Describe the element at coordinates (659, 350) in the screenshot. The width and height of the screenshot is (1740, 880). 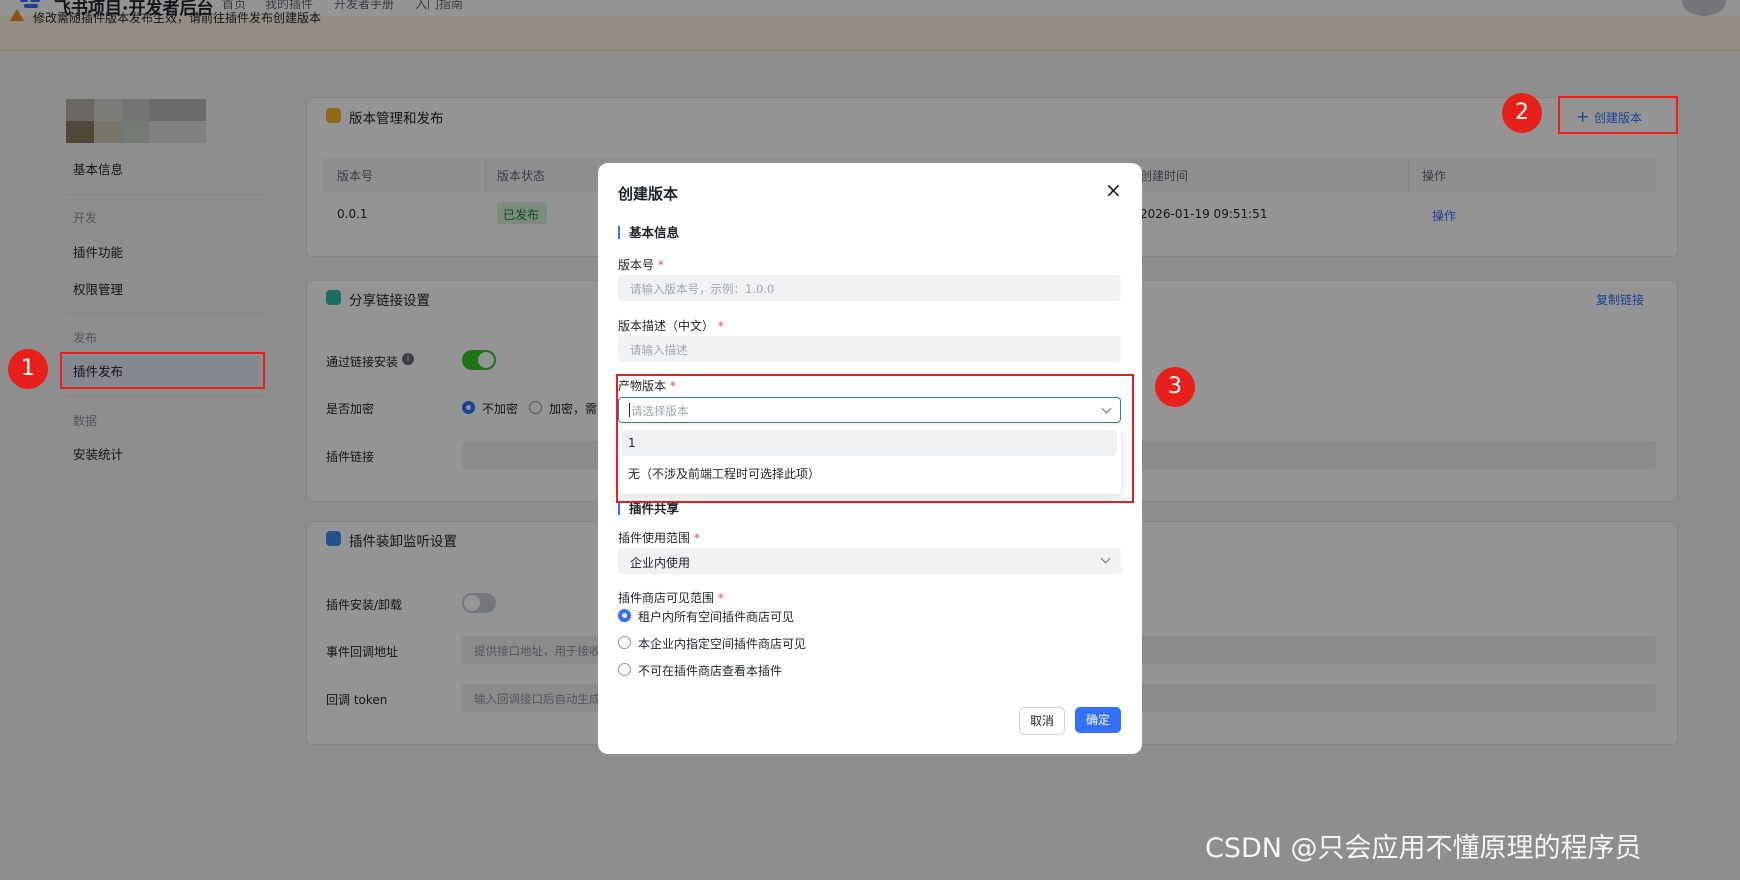
I see `description-placeholder: 请输入描述` at that location.